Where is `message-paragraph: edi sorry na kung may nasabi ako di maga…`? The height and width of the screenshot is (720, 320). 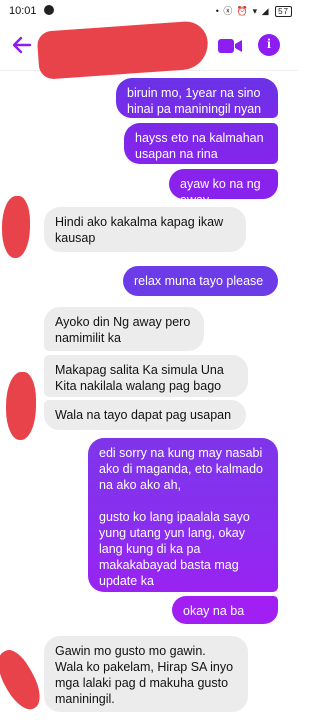 message-paragraph: edi sorry na kung may nasabi ako di maga… is located at coordinates (181, 469).